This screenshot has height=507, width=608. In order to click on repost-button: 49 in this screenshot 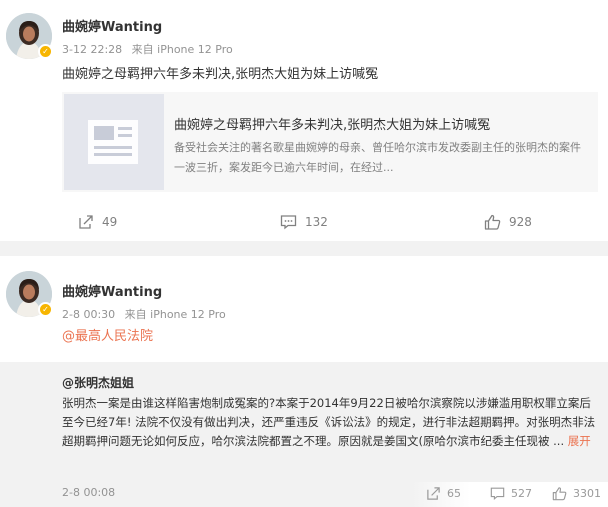, I will do `click(97, 222)`.